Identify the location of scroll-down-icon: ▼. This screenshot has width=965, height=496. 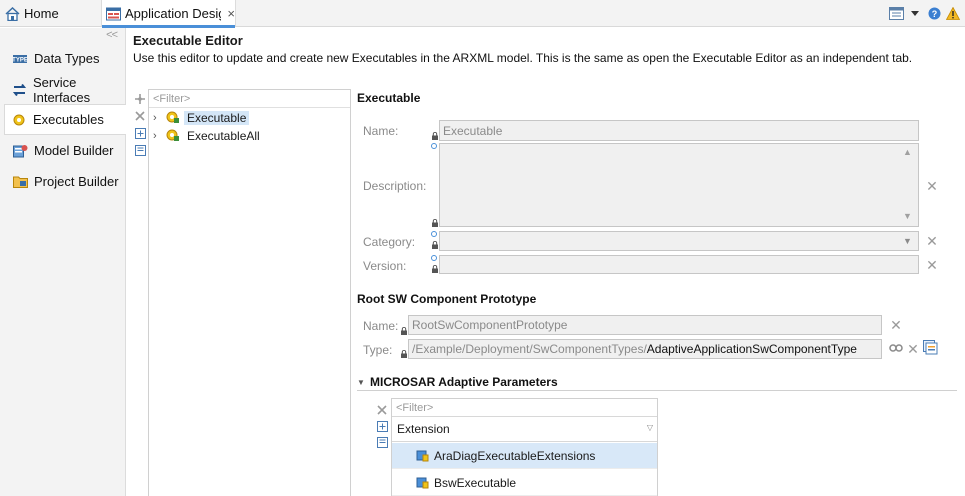
(907, 216).